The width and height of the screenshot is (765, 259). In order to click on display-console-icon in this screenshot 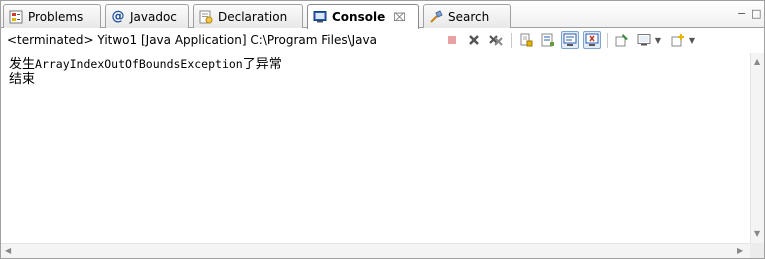, I will do `click(644, 40)`.